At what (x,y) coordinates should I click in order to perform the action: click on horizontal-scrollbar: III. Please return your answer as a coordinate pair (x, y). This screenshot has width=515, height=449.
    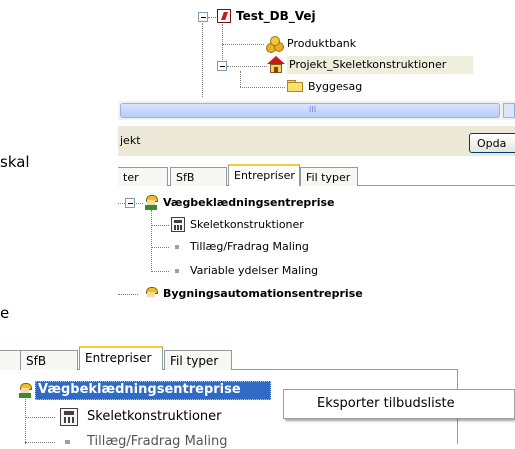
    Looking at the image, I should click on (316, 110).